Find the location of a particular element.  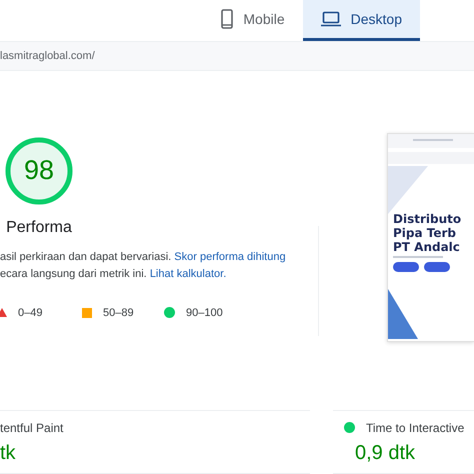

device-tab: Mobile is located at coordinates (253, 20).